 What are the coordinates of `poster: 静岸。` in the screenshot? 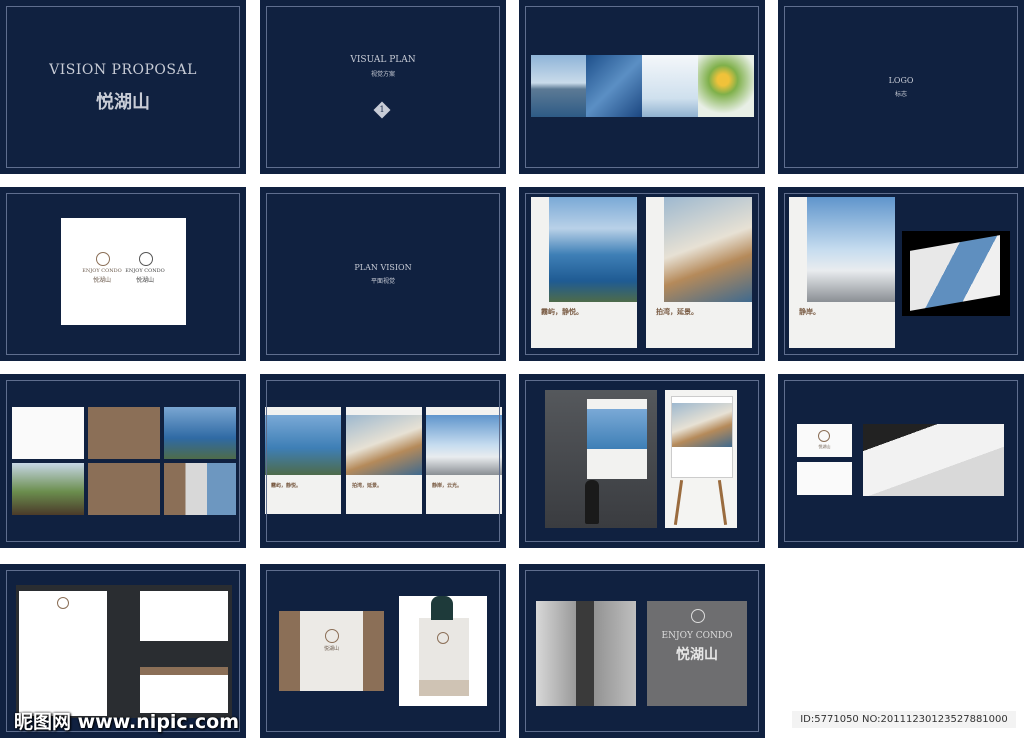 It's located at (842, 272).